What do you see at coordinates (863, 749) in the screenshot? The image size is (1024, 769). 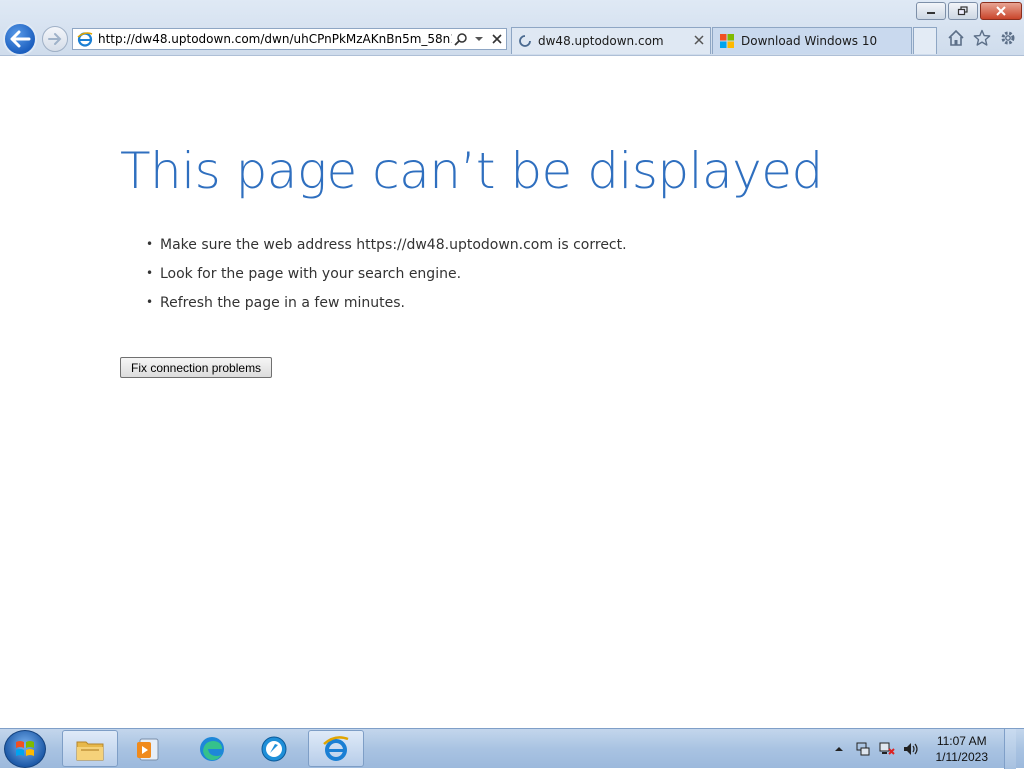 I see `action-center-icon` at bounding box center [863, 749].